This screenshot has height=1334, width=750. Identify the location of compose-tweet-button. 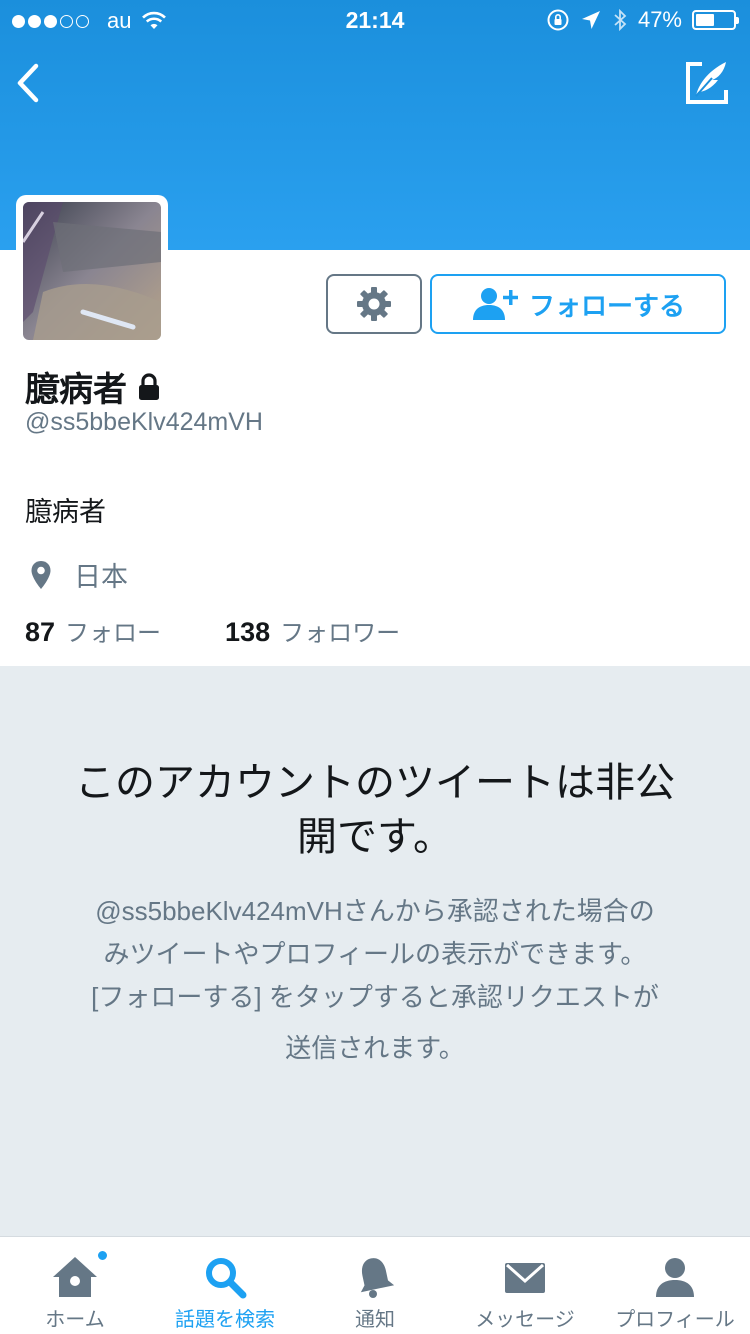
(708, 82).